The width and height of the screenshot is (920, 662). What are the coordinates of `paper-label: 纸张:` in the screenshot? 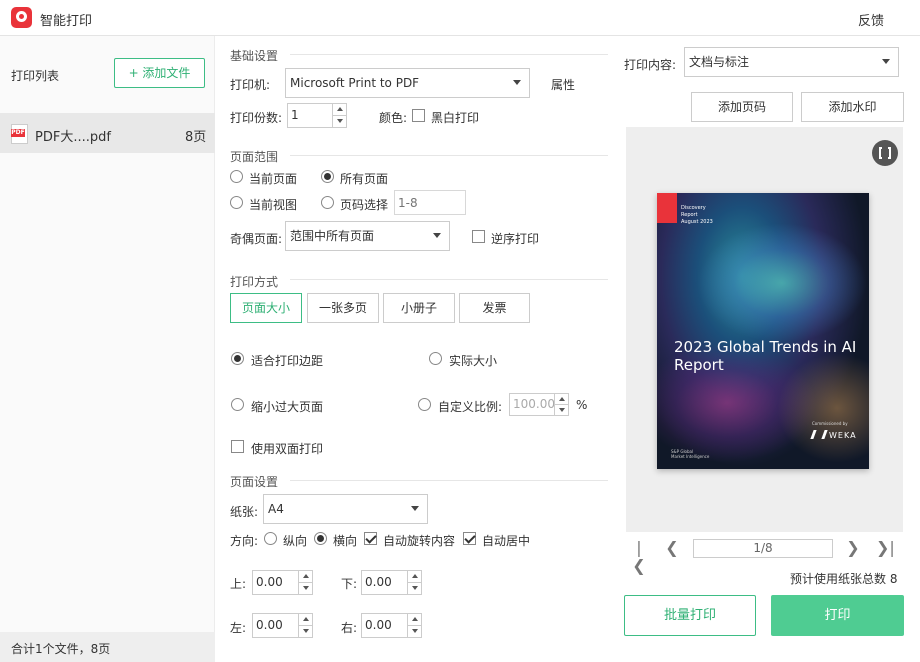 It's located at (244, 512).